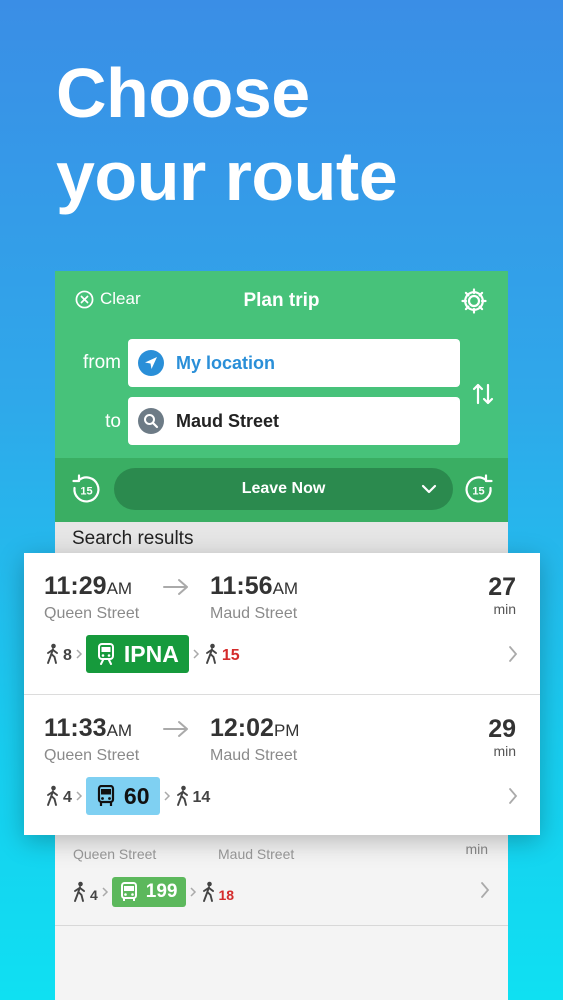 The width and height of the screenshot is (563, 1000). What do you see at coordinates (67, 655) in the screenshot?
I see `walk-minutes: 8` at bounding box center [67, 655].